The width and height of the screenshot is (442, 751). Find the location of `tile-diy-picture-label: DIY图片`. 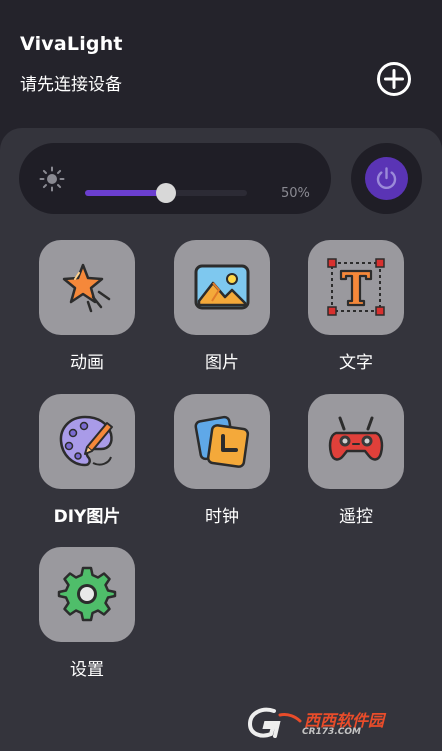

tile-diy-picture-label: DIY图片 is located at coordinates (87, 517).